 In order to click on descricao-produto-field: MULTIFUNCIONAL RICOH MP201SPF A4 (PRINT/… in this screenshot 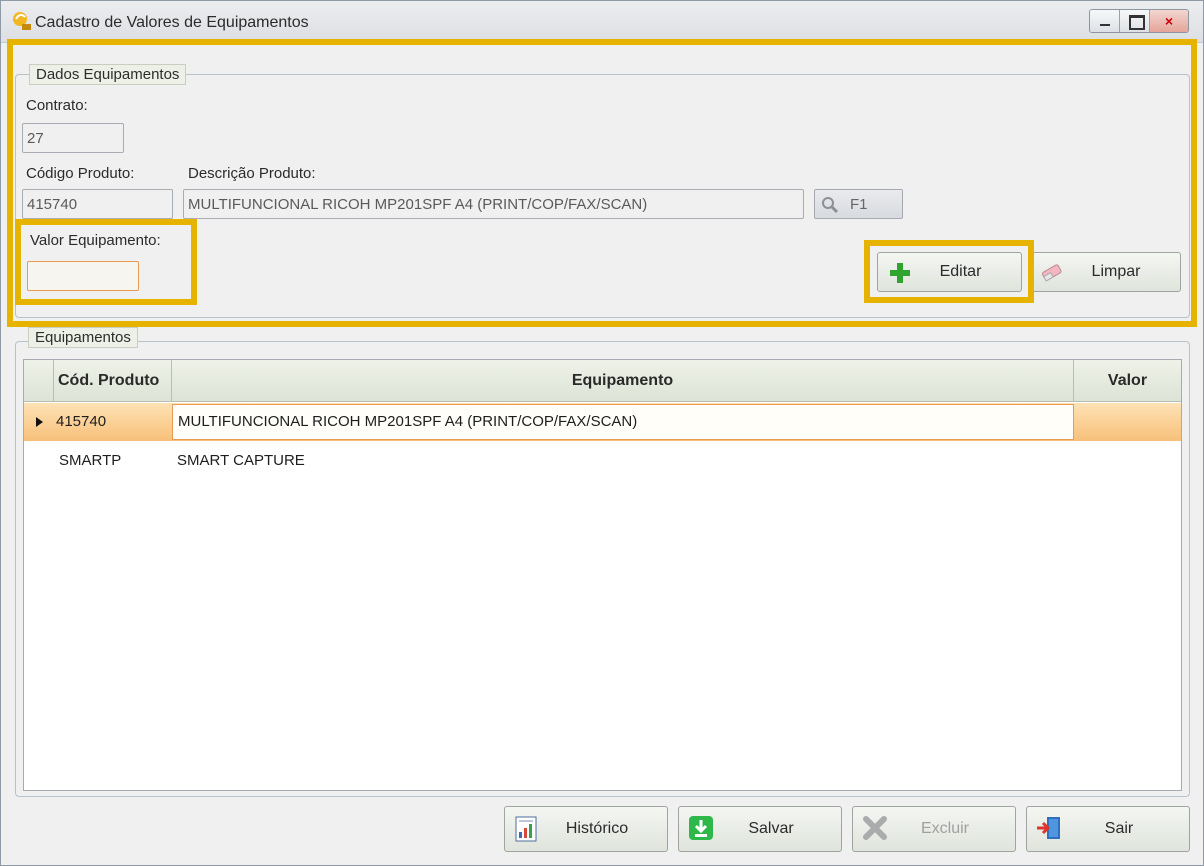, I will do `click(493, 204)`.